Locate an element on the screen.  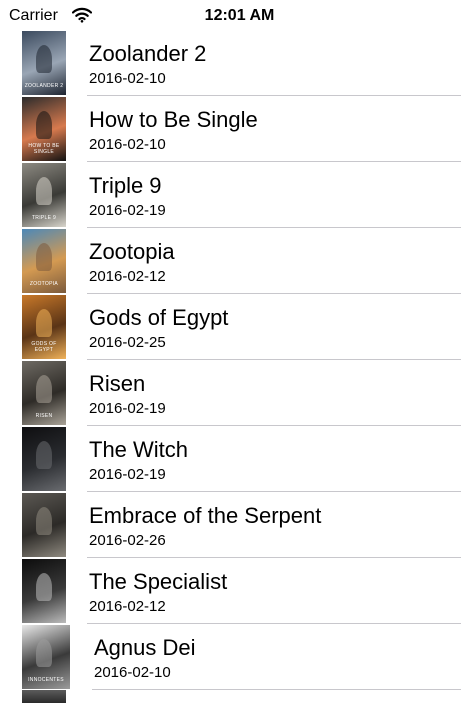
movie-row: Embrace of the Serpent 2016-02-26 is located at coordinates (230, 525).